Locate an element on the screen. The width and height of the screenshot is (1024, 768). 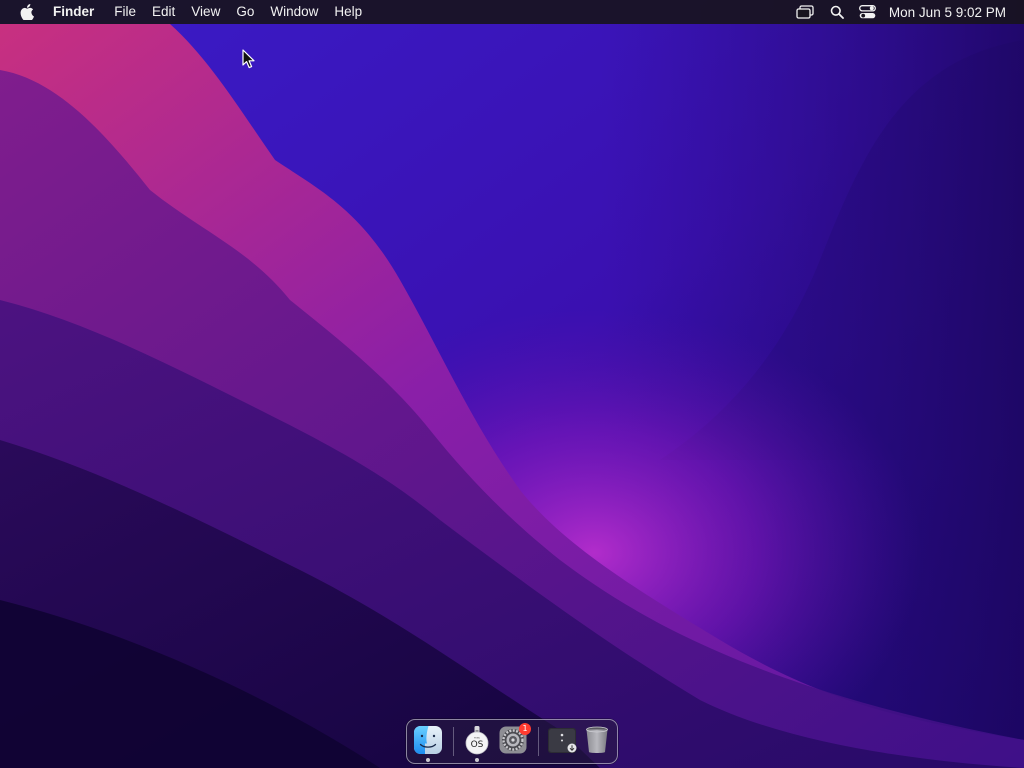
installer-label: OS is located at coordinates (477, 745).